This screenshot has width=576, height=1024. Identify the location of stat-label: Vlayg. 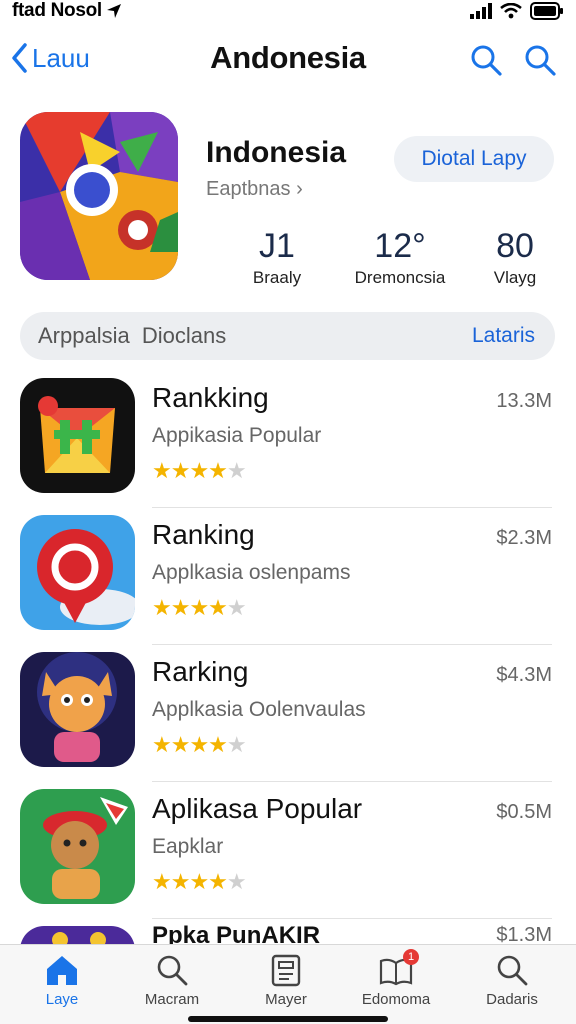
(515, 277).